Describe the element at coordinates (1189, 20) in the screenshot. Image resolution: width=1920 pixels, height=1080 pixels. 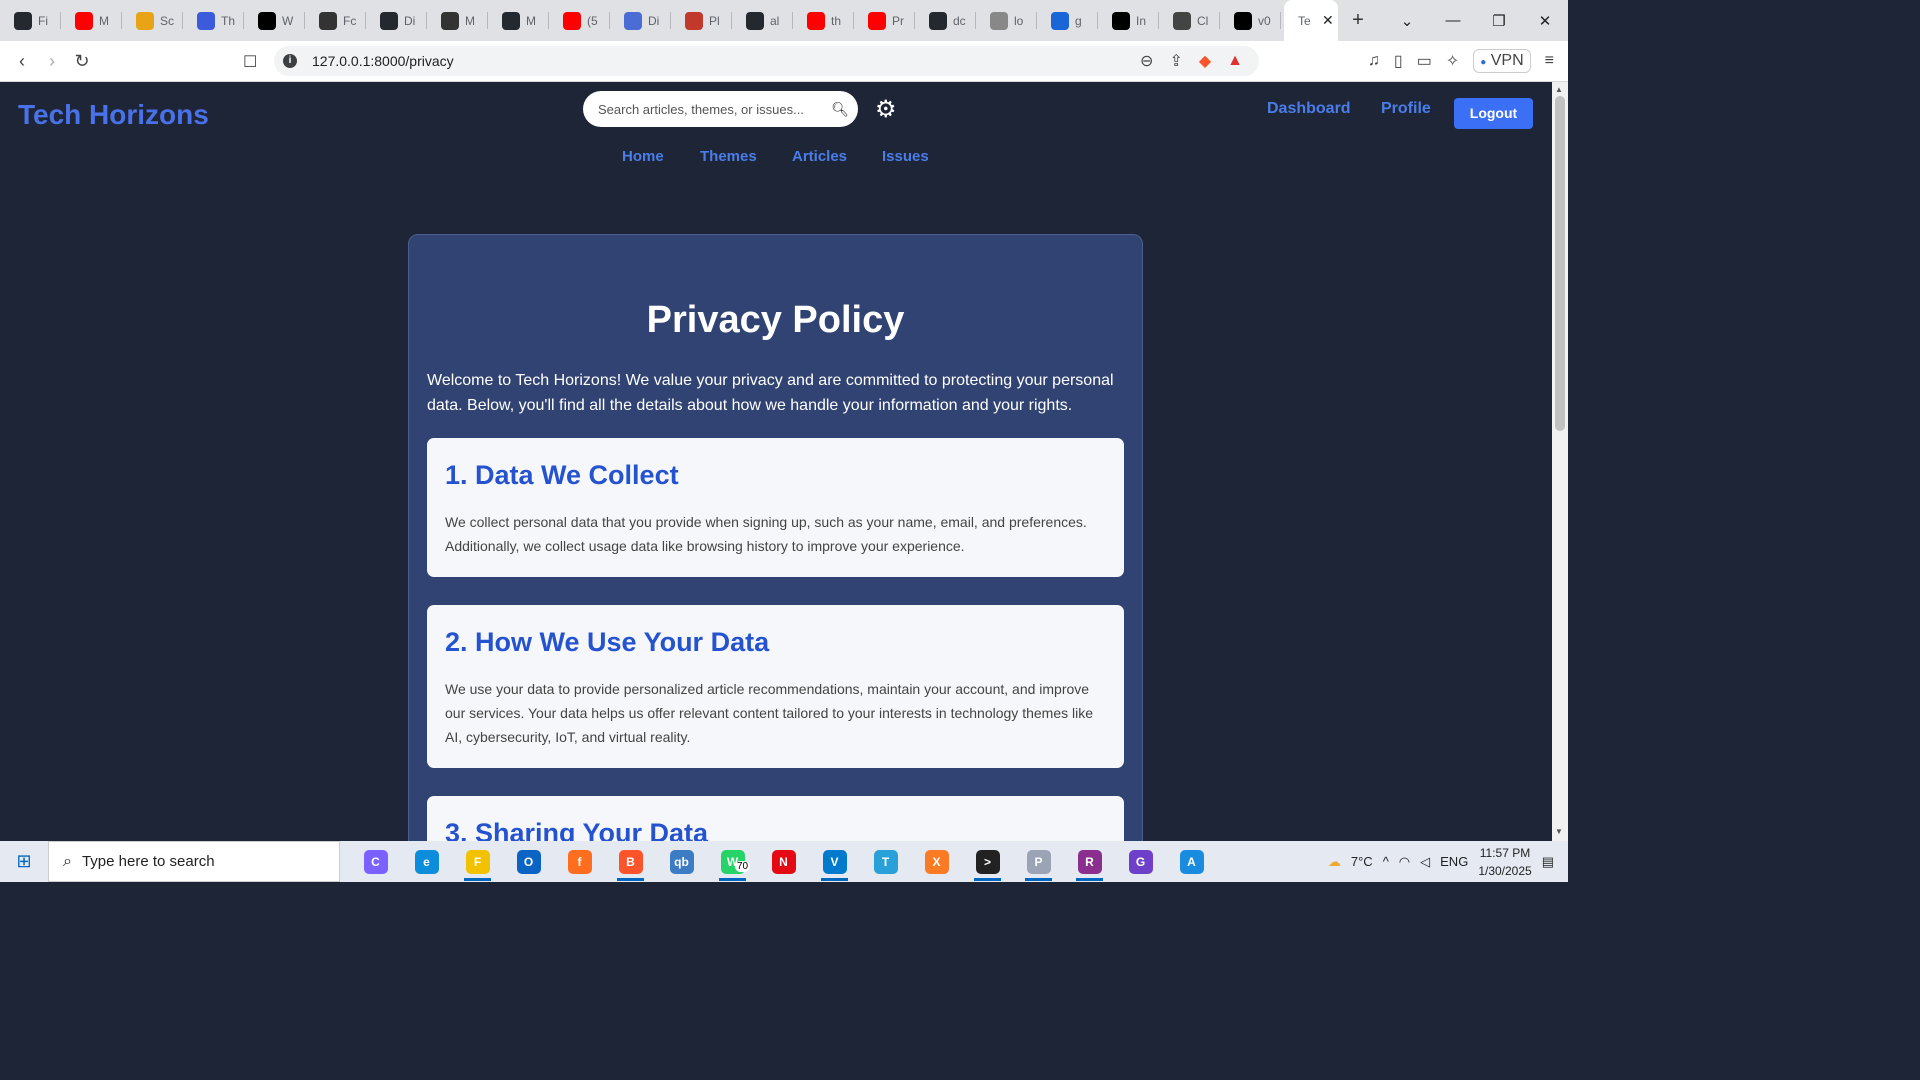
I see `browser-tab: Cl` at that location.